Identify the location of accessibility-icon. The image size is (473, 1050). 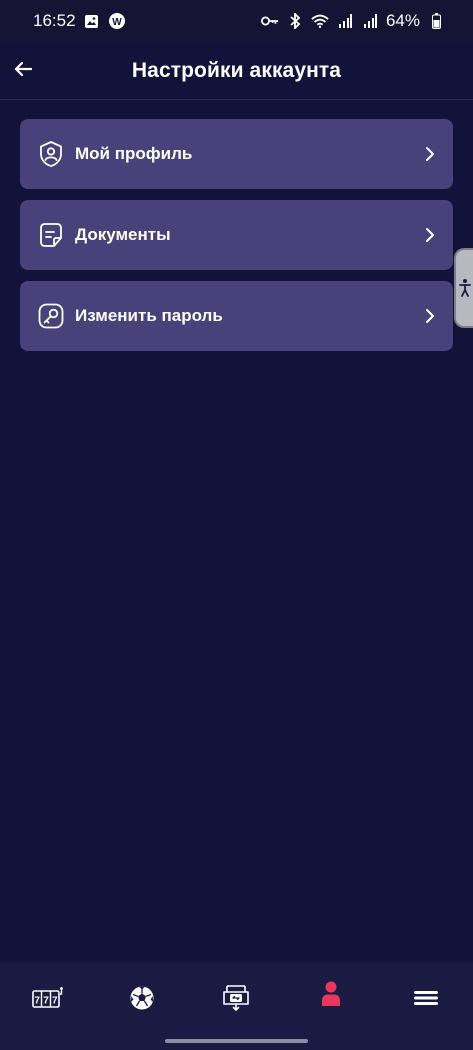
(464, 288).